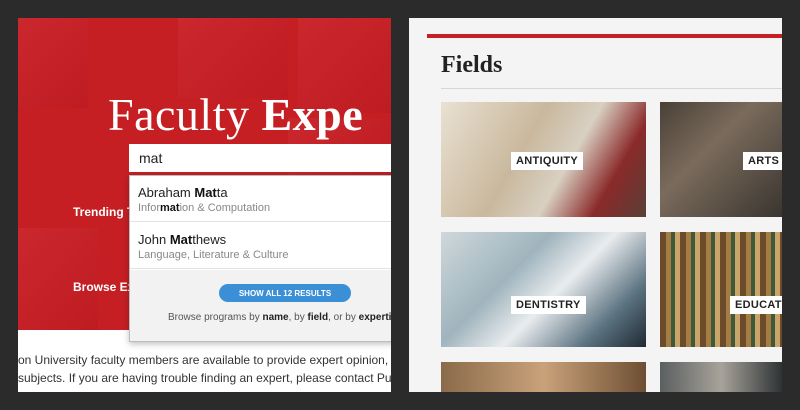 The height and width of the screenshot is (410, 800). What do you see at coordinates (104, 212) in the screenshot?
I see `trending-heading: Trending T` at bounding box center [104, 212].